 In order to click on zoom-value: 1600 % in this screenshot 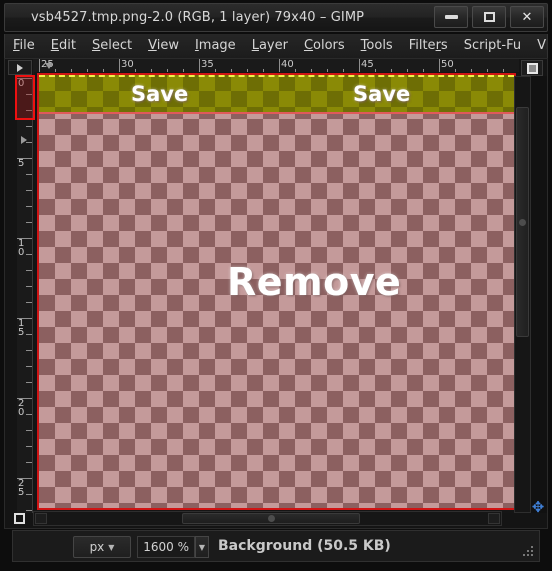, I will do `click(166, 547)`.